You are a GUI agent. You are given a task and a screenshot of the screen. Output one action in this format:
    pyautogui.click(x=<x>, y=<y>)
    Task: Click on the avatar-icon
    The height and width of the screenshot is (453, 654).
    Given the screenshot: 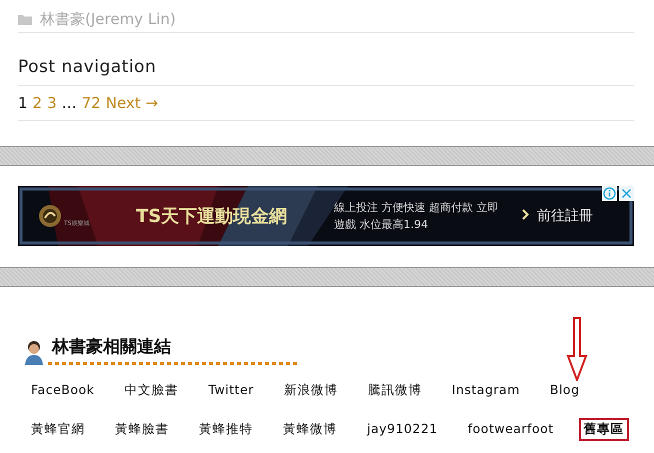 What is the action you would take?
    pyautogui.click(x=34, y=352)
    